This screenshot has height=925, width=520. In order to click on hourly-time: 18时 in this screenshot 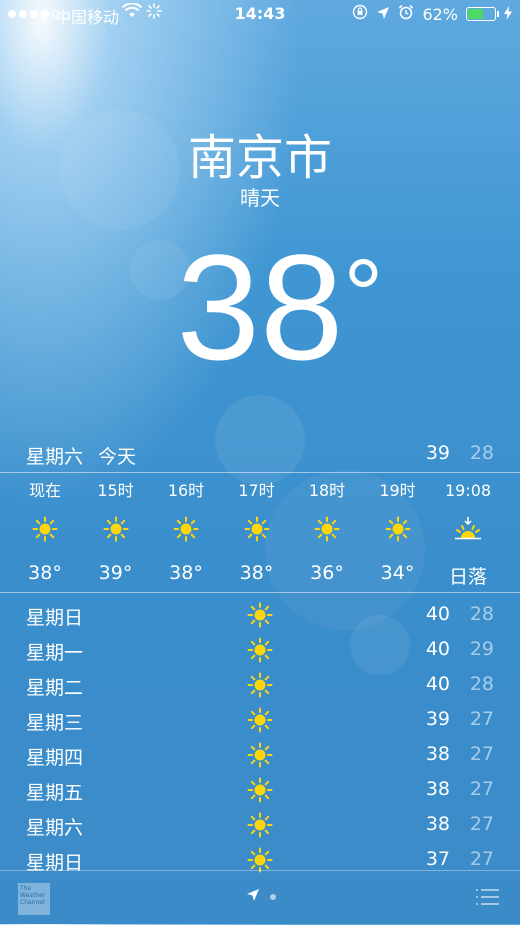, I will do `click(327, 490)`.